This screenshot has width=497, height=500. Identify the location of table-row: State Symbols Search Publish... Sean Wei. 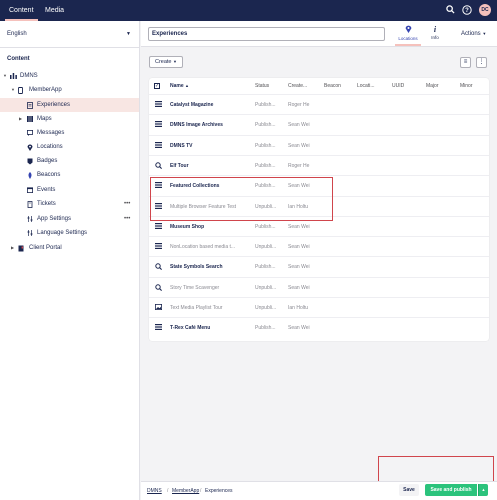
(319, 266).